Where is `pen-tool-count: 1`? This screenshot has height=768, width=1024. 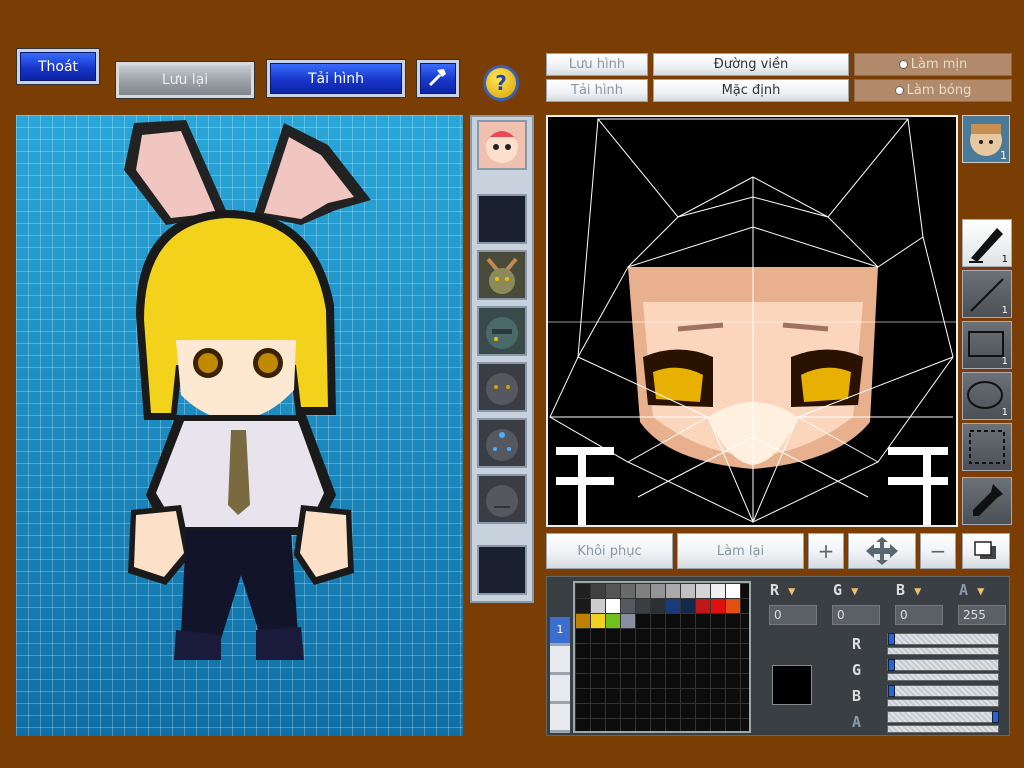 pen-tool-count: 1 is located at coordinates (1004, 259).